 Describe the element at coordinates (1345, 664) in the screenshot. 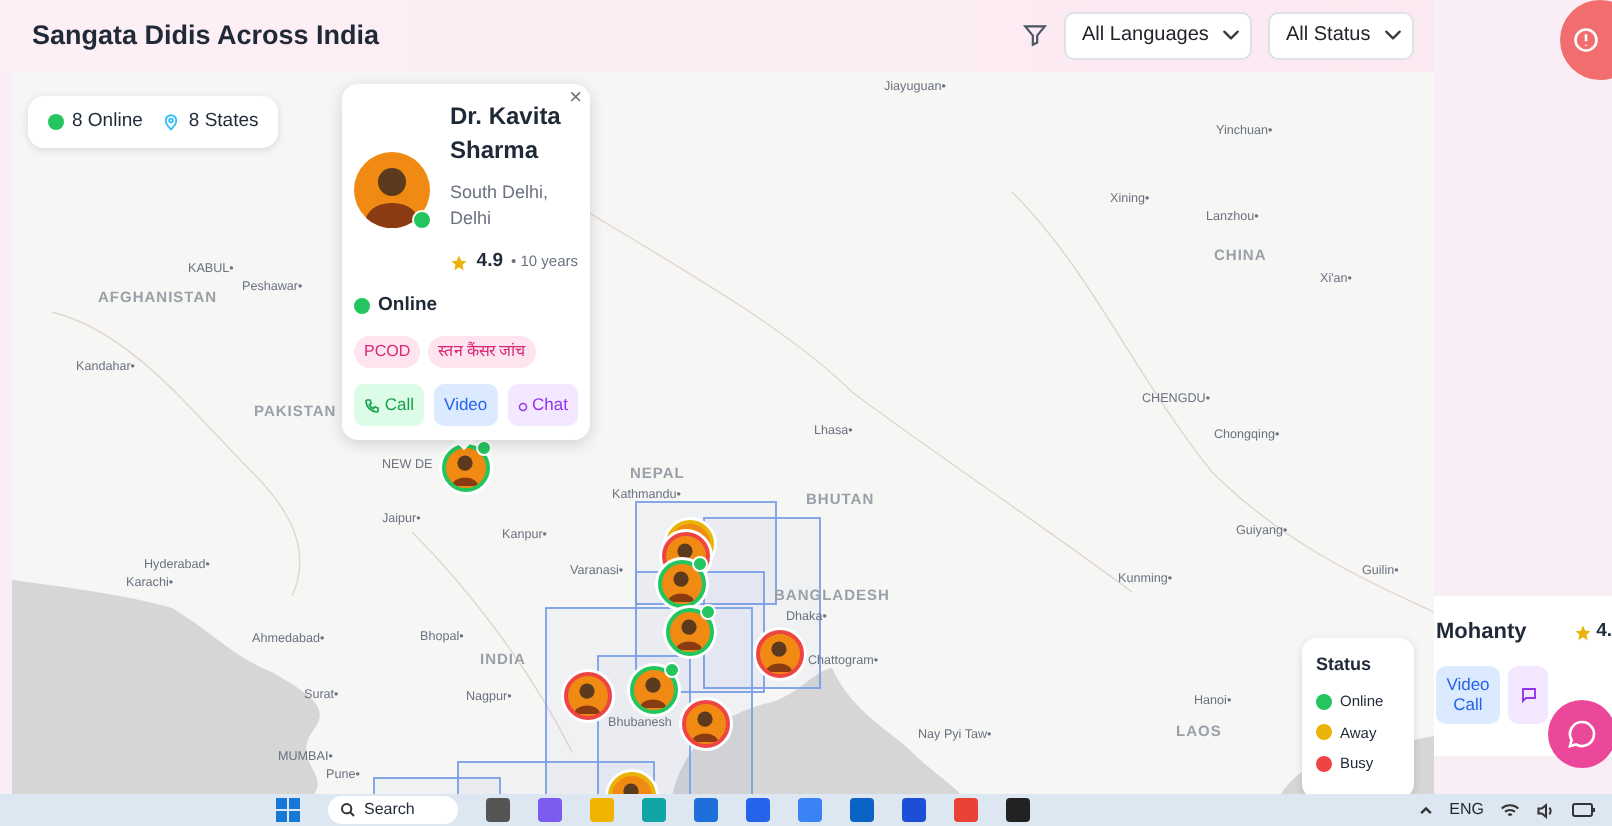

I see `legend-title: Status` at that location.